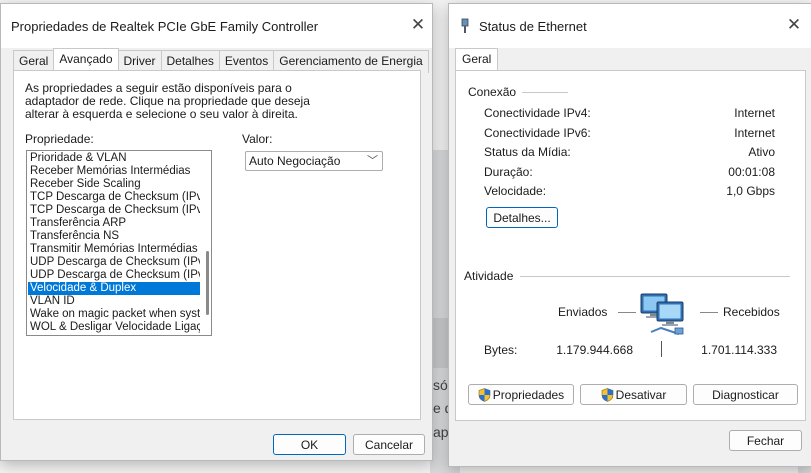 The height and width of the screenshot is (473, 811). Describe the element at coordinates (751, 172) in the screenshot. I see `duration-value: 00:01:08` at that location.